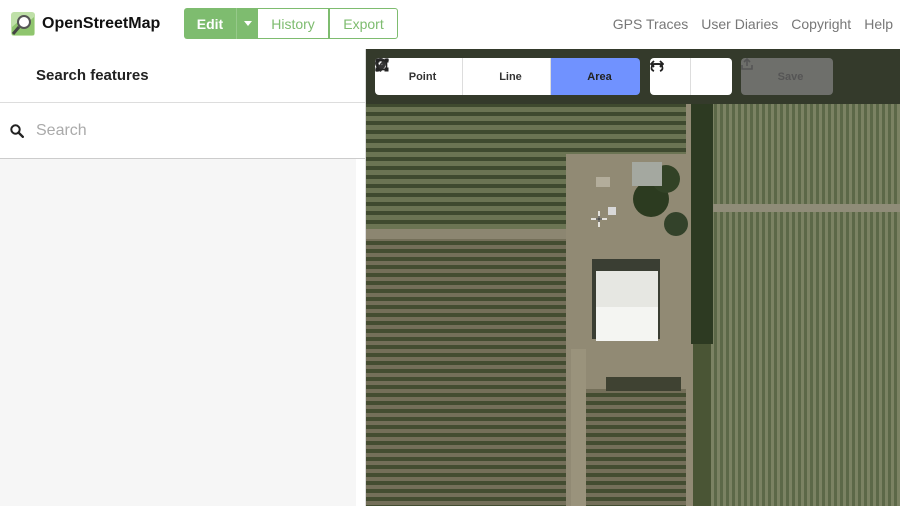 This screenshot has height=506, width=900. I want to click on edit-dropdown-button, so click(247, 23).